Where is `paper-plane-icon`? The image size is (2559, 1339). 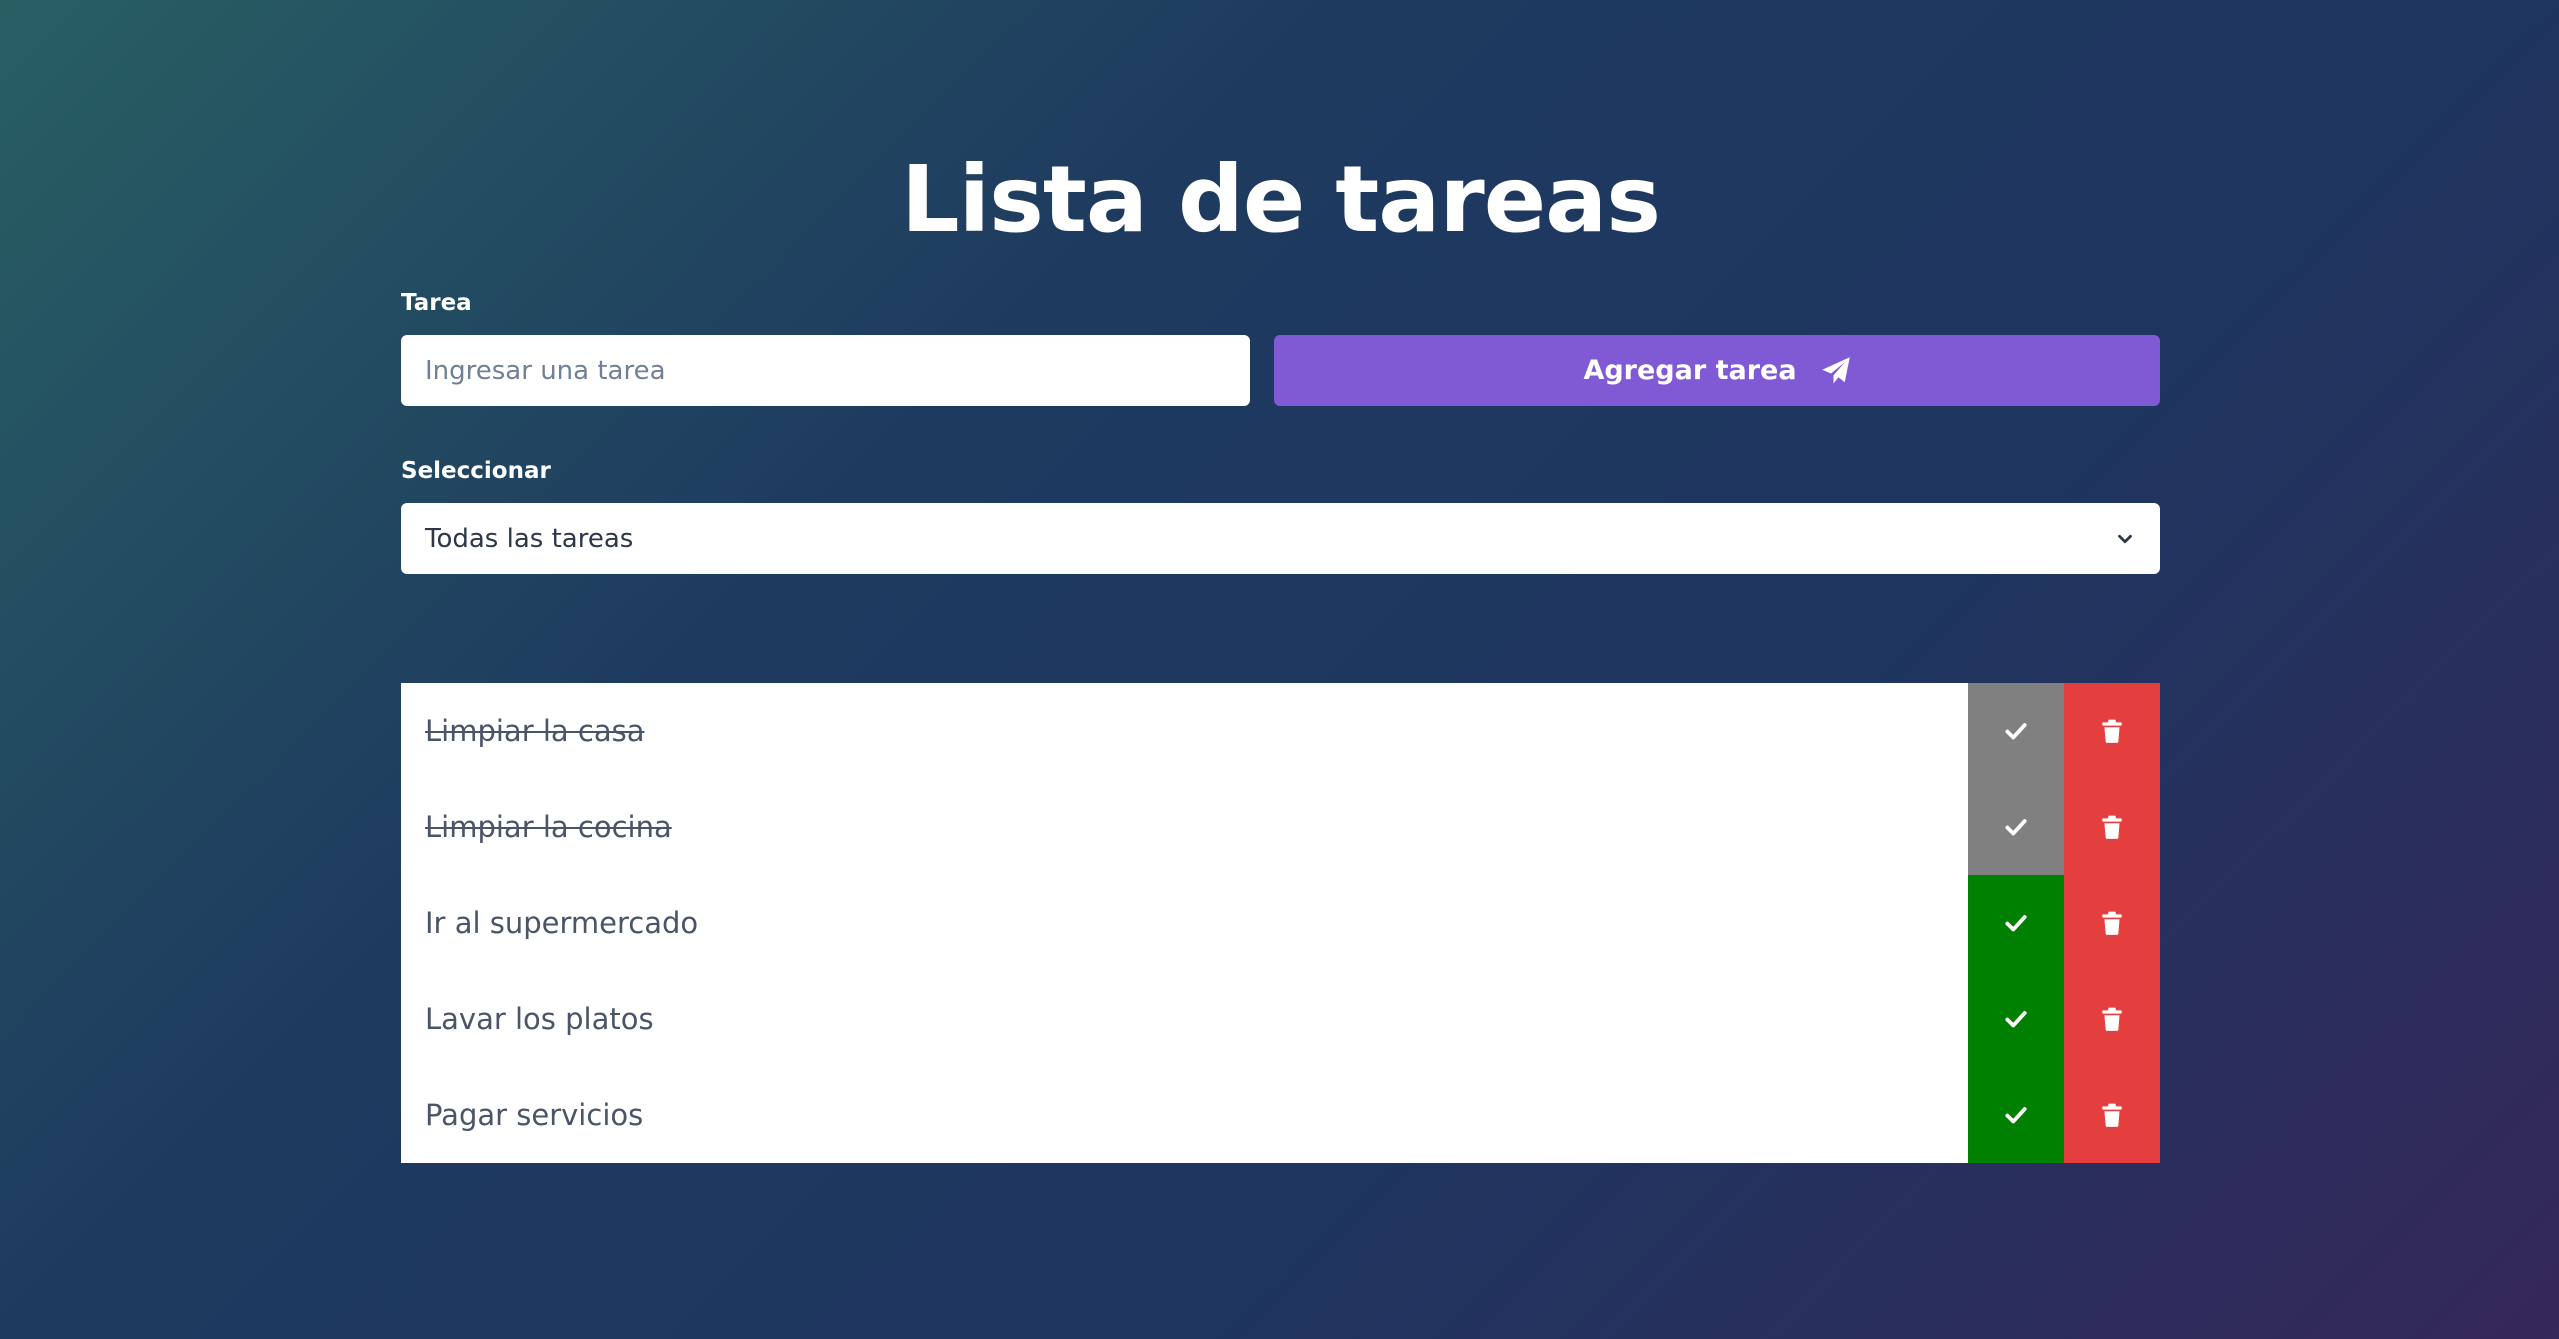
paper-plane-icon is located at coordinates (1835, 369).